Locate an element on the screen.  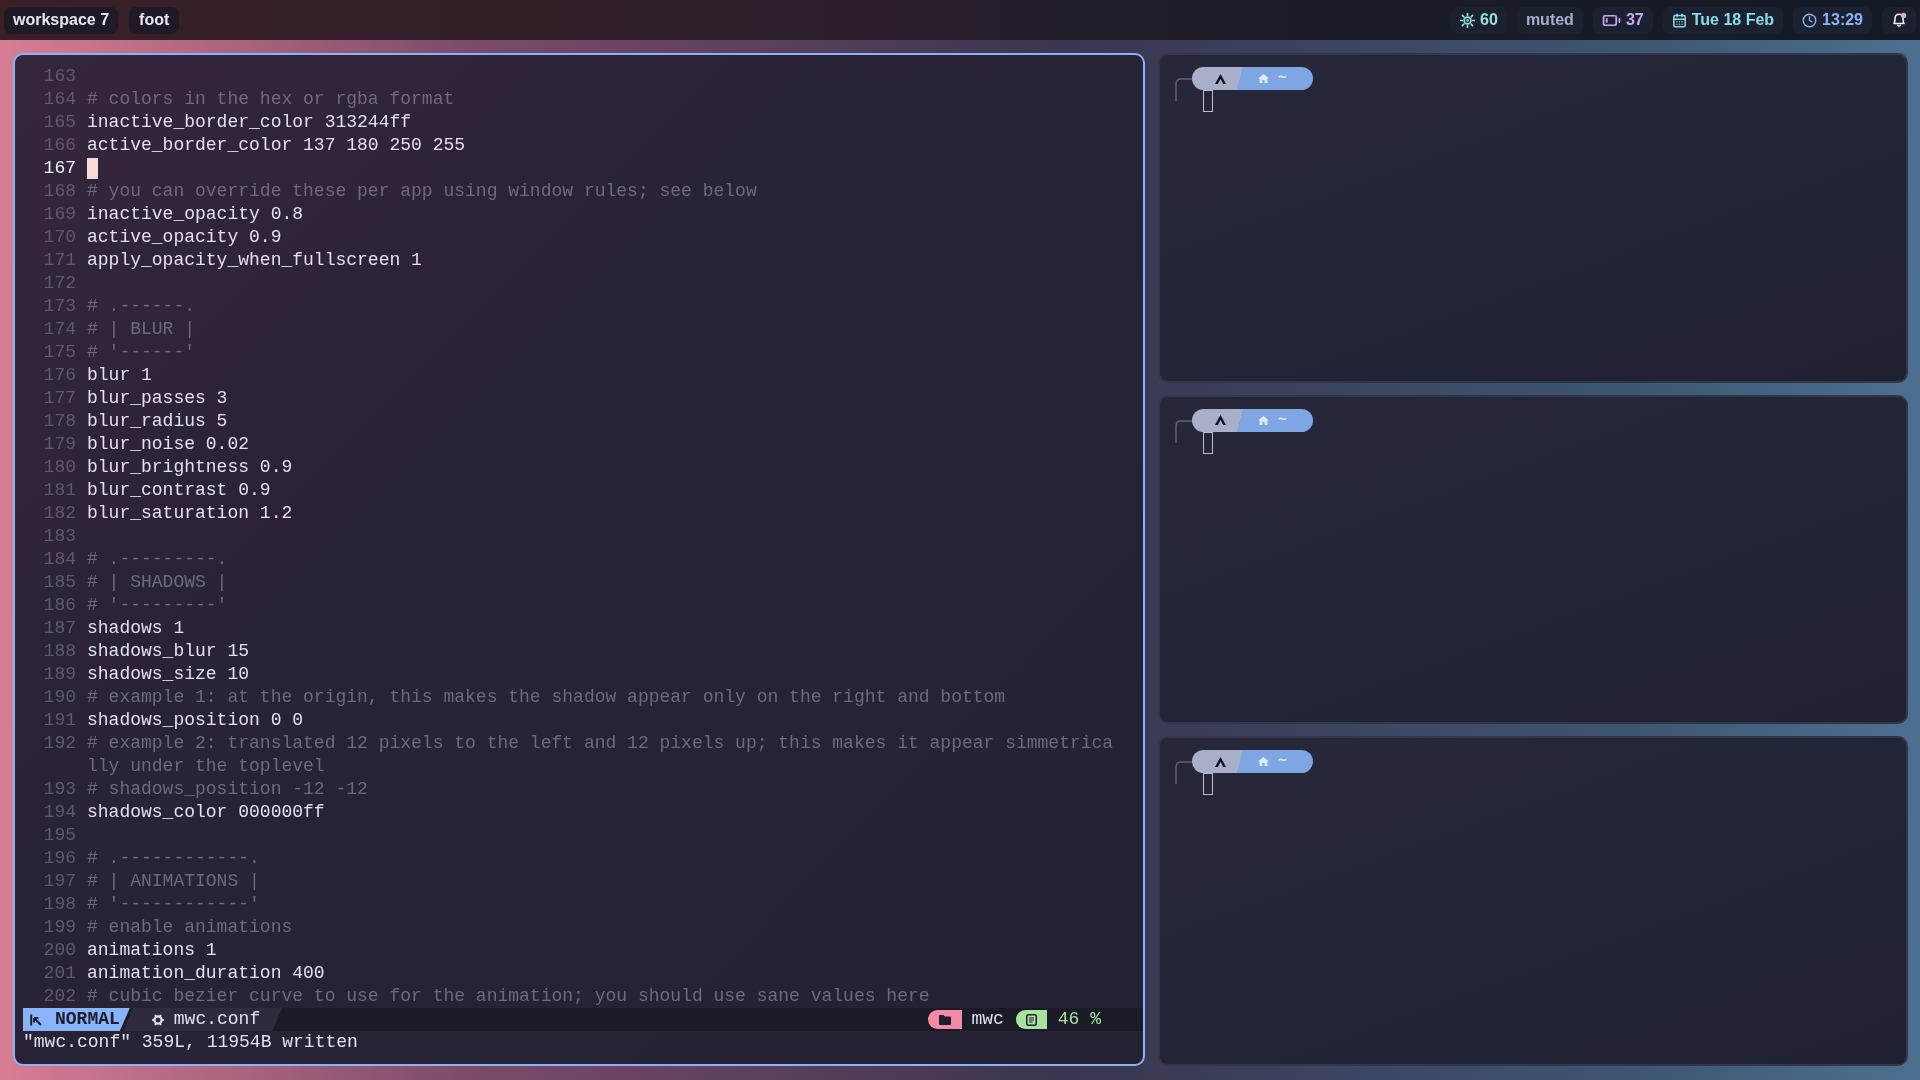
code-line: blur_noise 0.02 is located at coordinates (168, 444).